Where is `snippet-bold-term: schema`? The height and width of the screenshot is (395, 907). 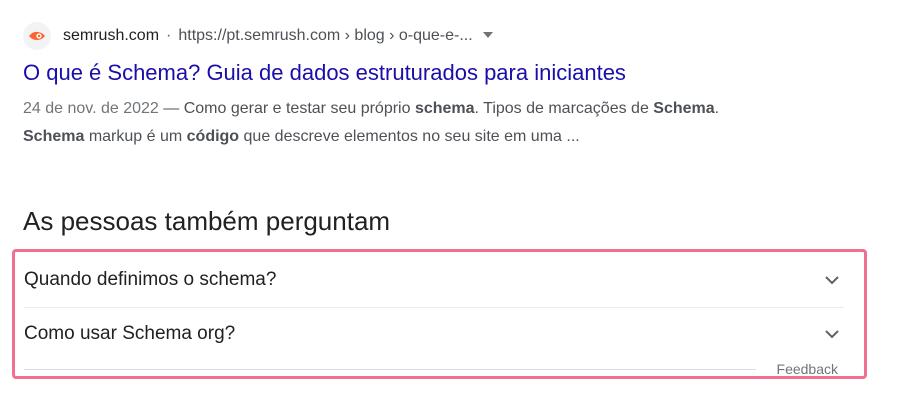
snippet-bold-term: schema is located at coordinates (444, 108).